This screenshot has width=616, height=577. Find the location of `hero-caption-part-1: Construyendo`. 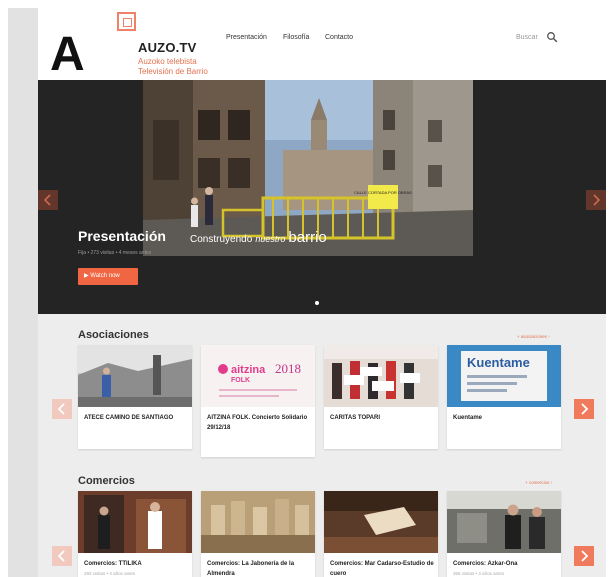

hero-caption-part-1: Construyendo is located at coordinates (221, 239).